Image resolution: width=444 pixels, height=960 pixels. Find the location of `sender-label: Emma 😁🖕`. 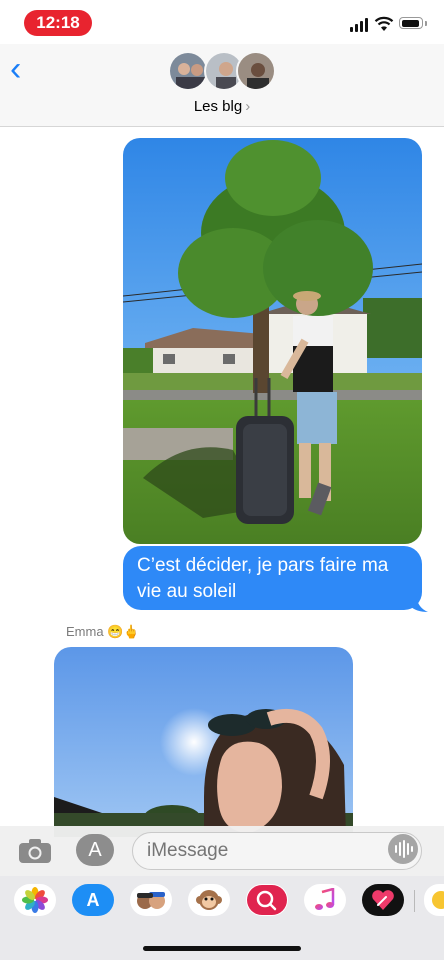

sender-label: Emma 😁🖕 is located at coordinates (103, 632).